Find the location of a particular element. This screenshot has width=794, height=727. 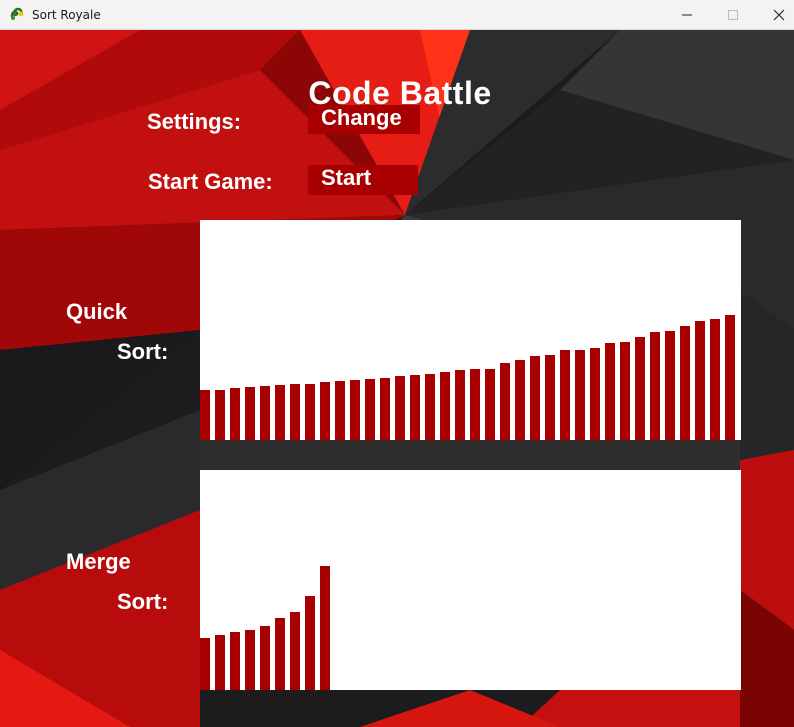

start-button: Start is located at coordinates (363, 180).